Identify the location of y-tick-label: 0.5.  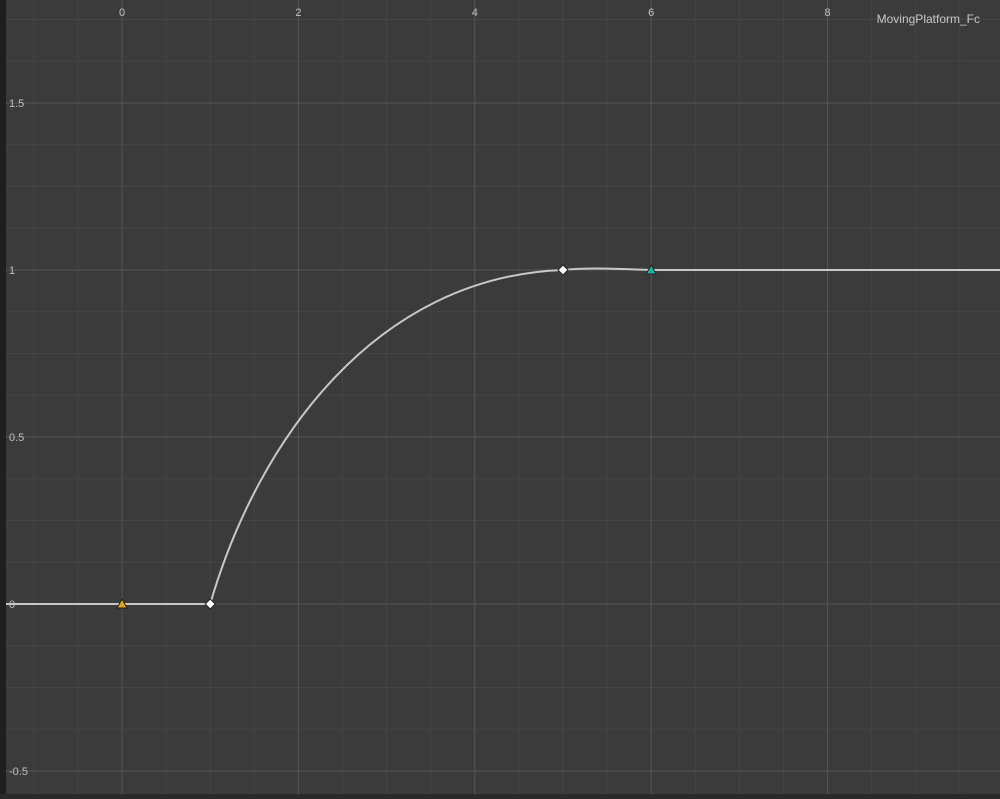
(16, 438).